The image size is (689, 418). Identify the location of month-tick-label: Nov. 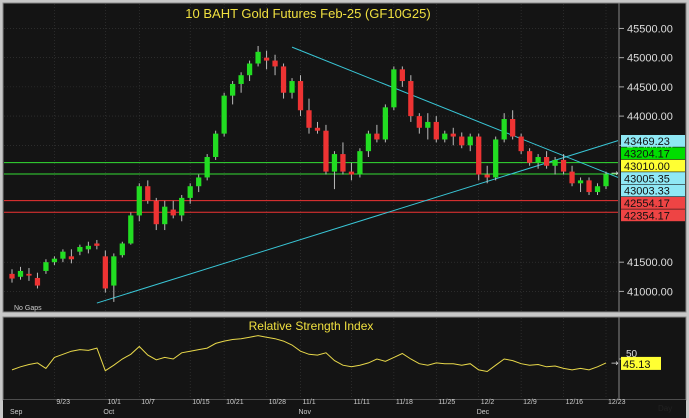
(305, 412).